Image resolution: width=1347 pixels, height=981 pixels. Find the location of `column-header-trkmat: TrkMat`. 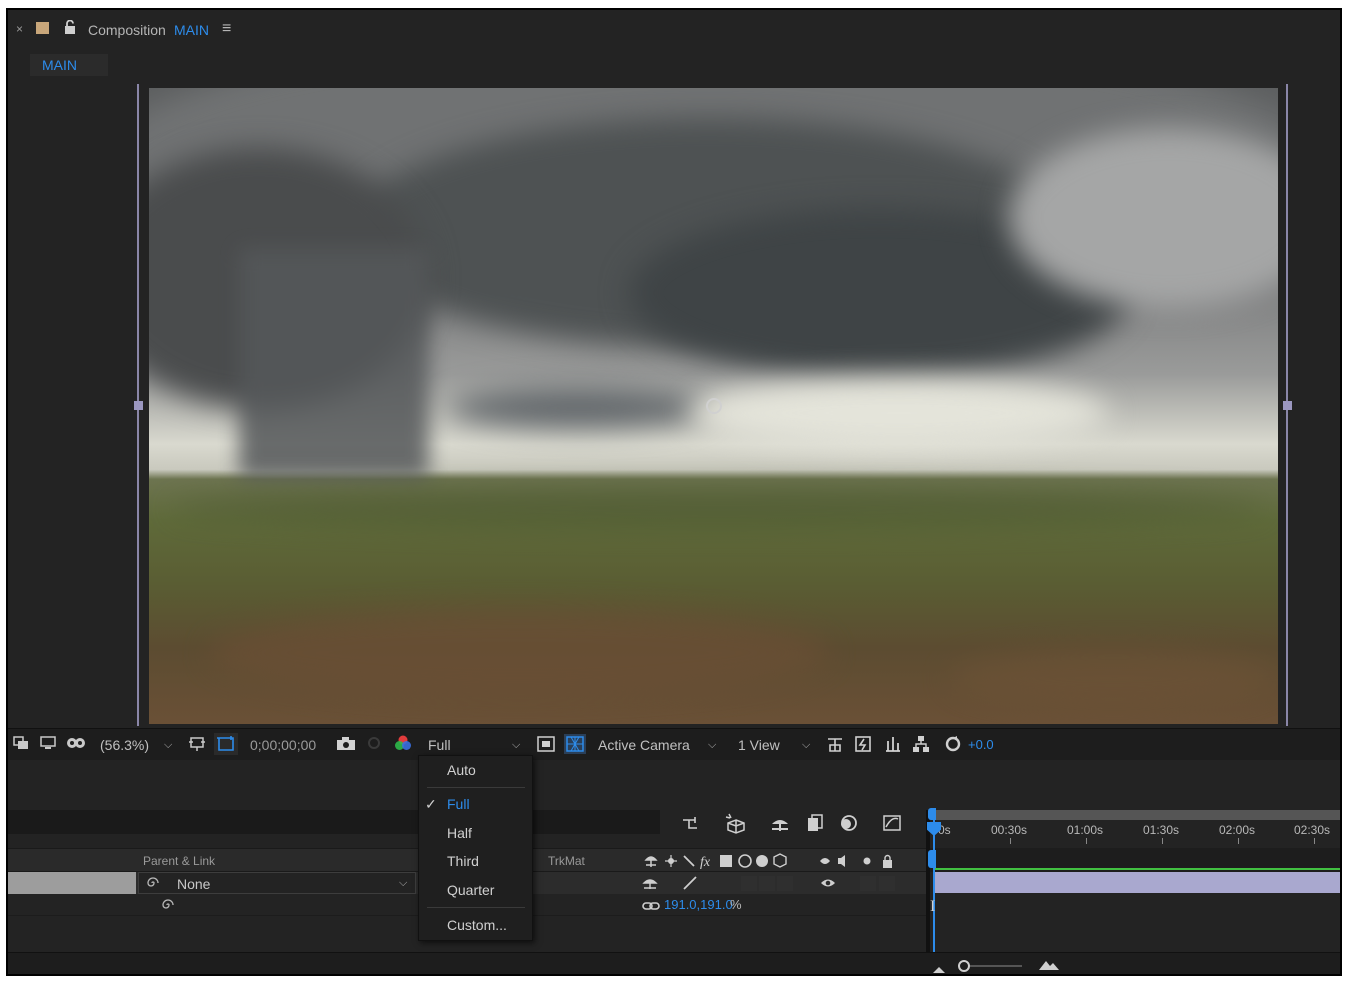

column-header-trkmat: TrkMat is located at coordinates (566, 861).